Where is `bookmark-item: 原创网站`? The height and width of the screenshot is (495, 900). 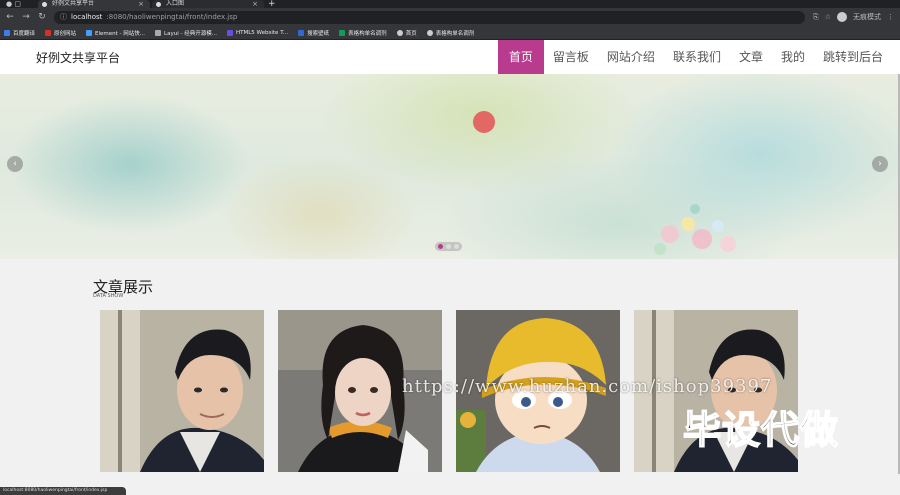 bookmark-item: 原创网站 is located at coordinates (60, 33).